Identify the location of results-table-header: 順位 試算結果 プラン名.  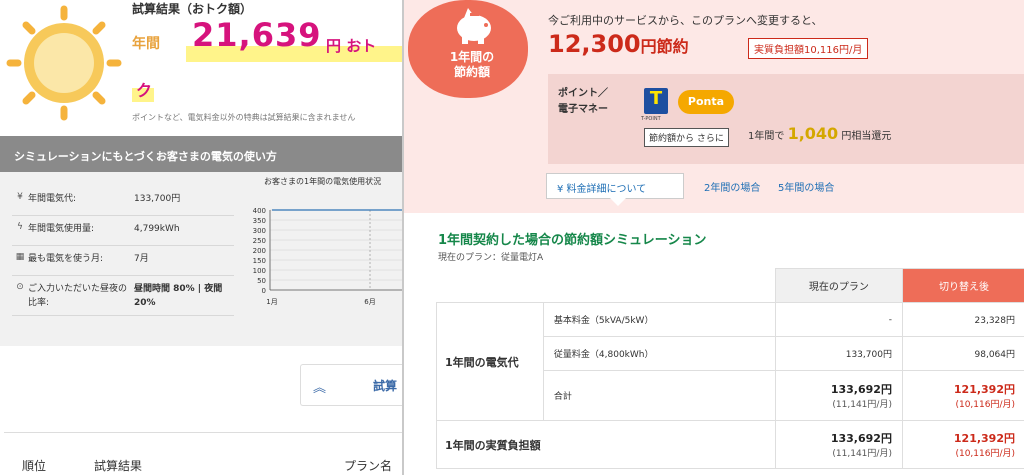
(203, 453).